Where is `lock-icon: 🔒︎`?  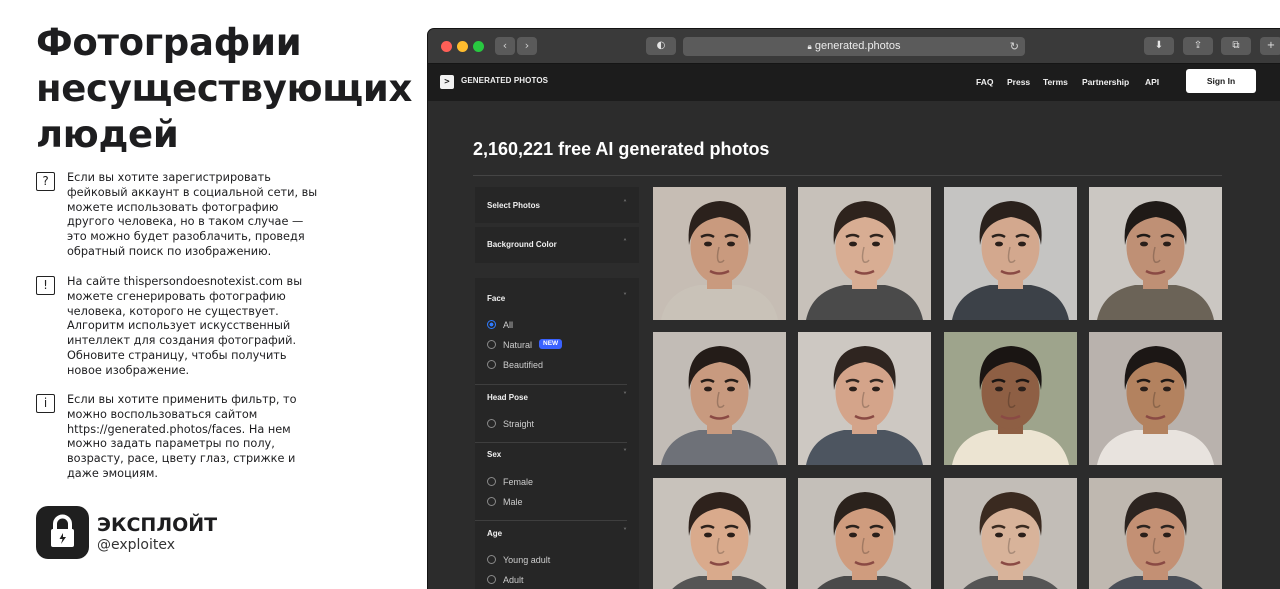
lock-icon: 🔒︎ is located at coordinates (809, 46).